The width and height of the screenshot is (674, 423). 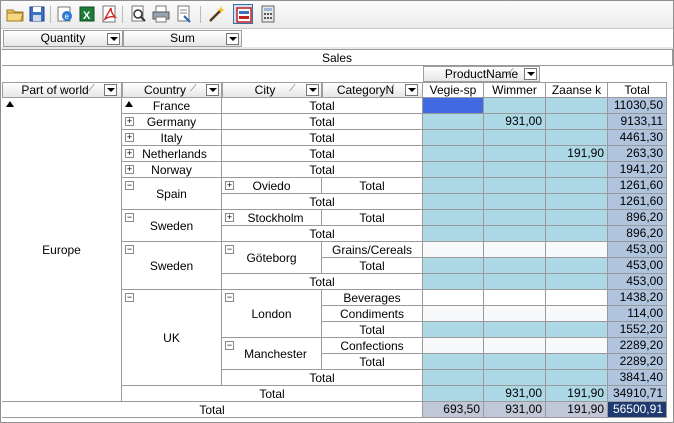 What do you see at coordinates (184, 14) in the screenshot?
I see `page-setup-icon` at bounding box center [184, 14].